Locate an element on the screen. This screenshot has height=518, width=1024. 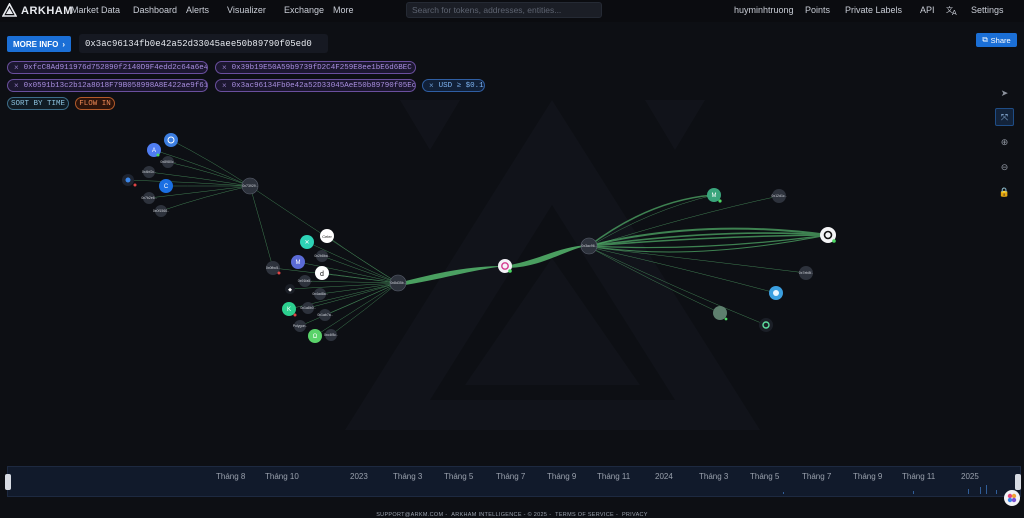
node-address: 0x7b2e6.. is located at coordinates (149, 198).